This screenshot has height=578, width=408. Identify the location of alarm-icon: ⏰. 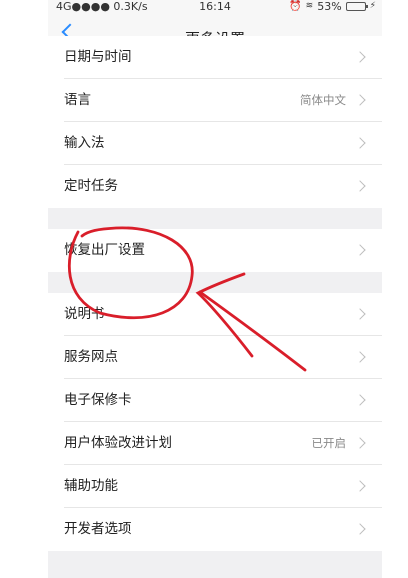
(295, 6).